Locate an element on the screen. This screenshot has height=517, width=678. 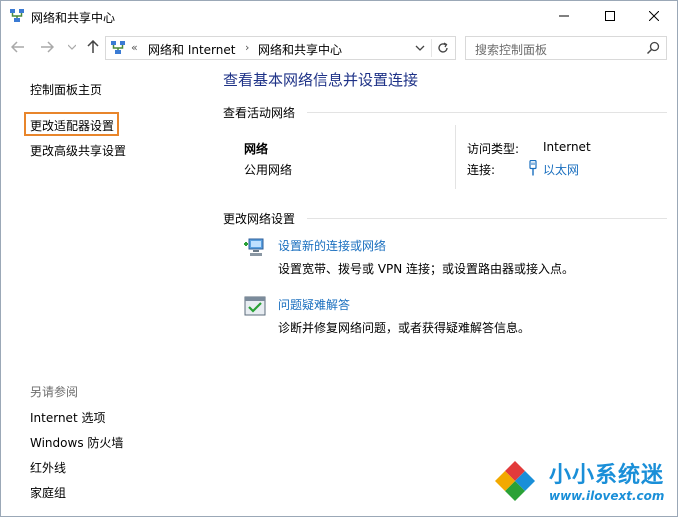
address-bar: « 网络和 Internet › 网络和共享中心 is located at coordinates (280, 48).